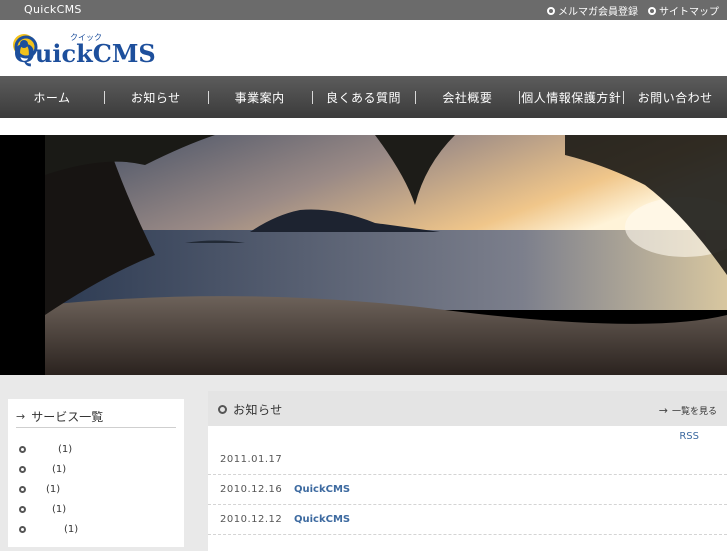  I want to click on sidebar-heading: → サービス一覧, so click(96, 417).